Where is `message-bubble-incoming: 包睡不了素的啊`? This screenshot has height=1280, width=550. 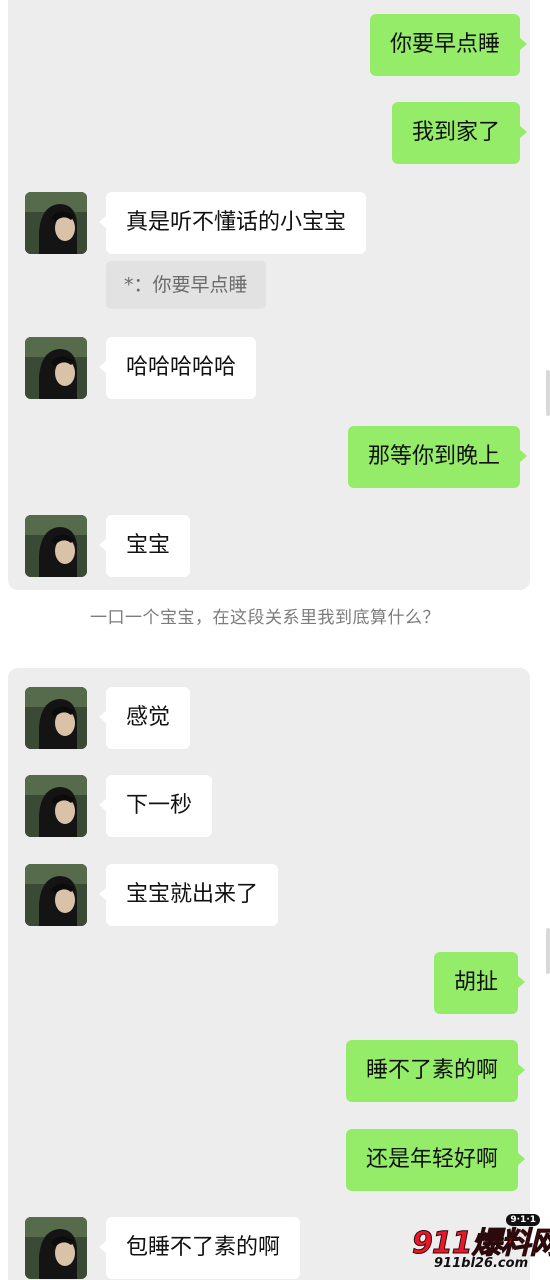 message-bubble-incoming: 包睡不了素的啊 is located at coordinates (199, 1248).